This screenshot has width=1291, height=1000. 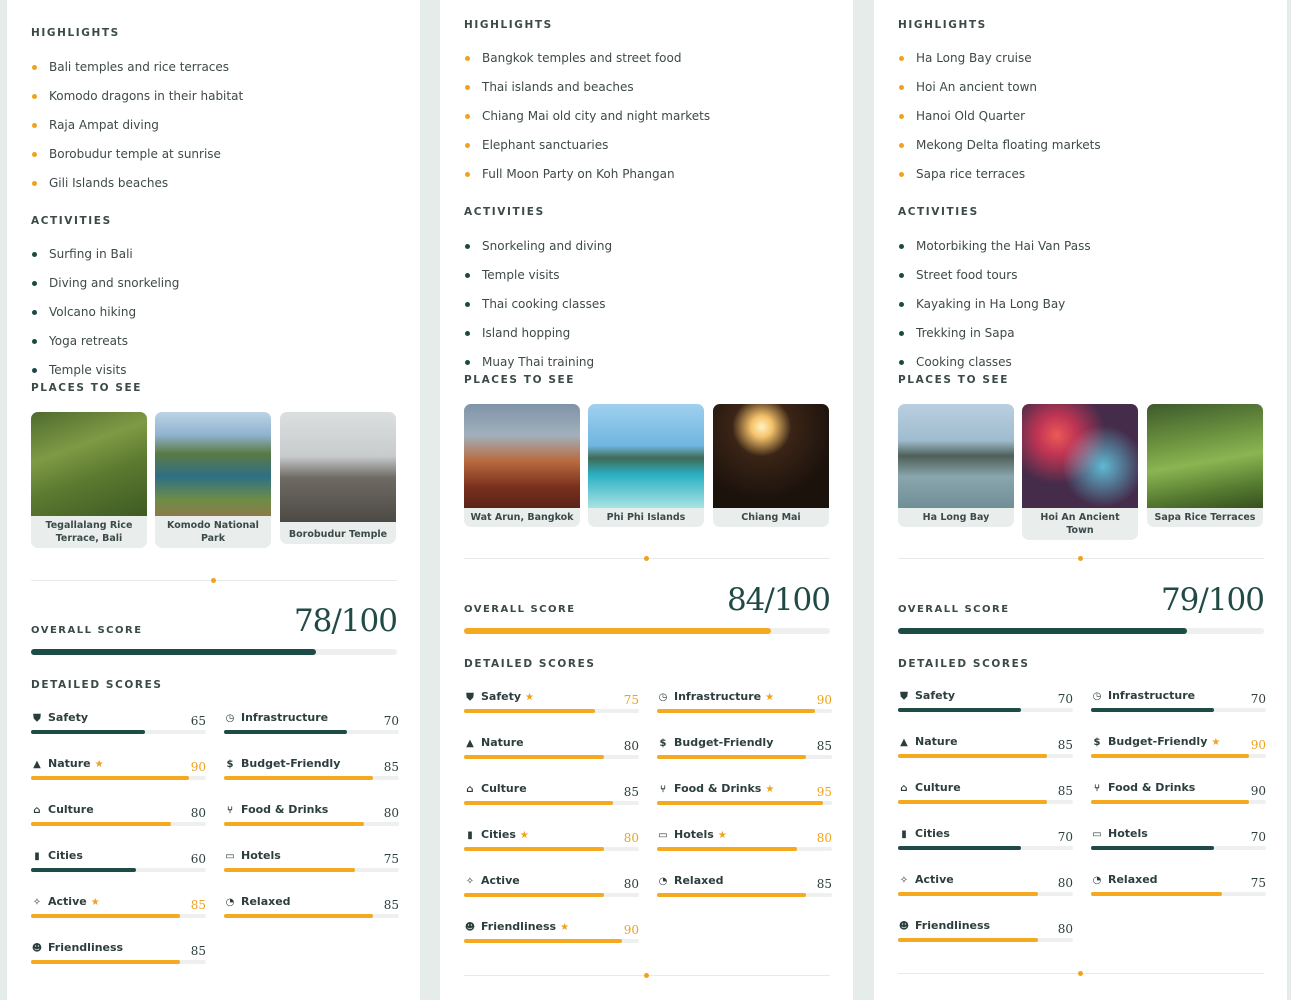 What do you see at coordinates (99, 764) in the screenshot?
I see `star-icon: ★` at bounding box center [99, 764].